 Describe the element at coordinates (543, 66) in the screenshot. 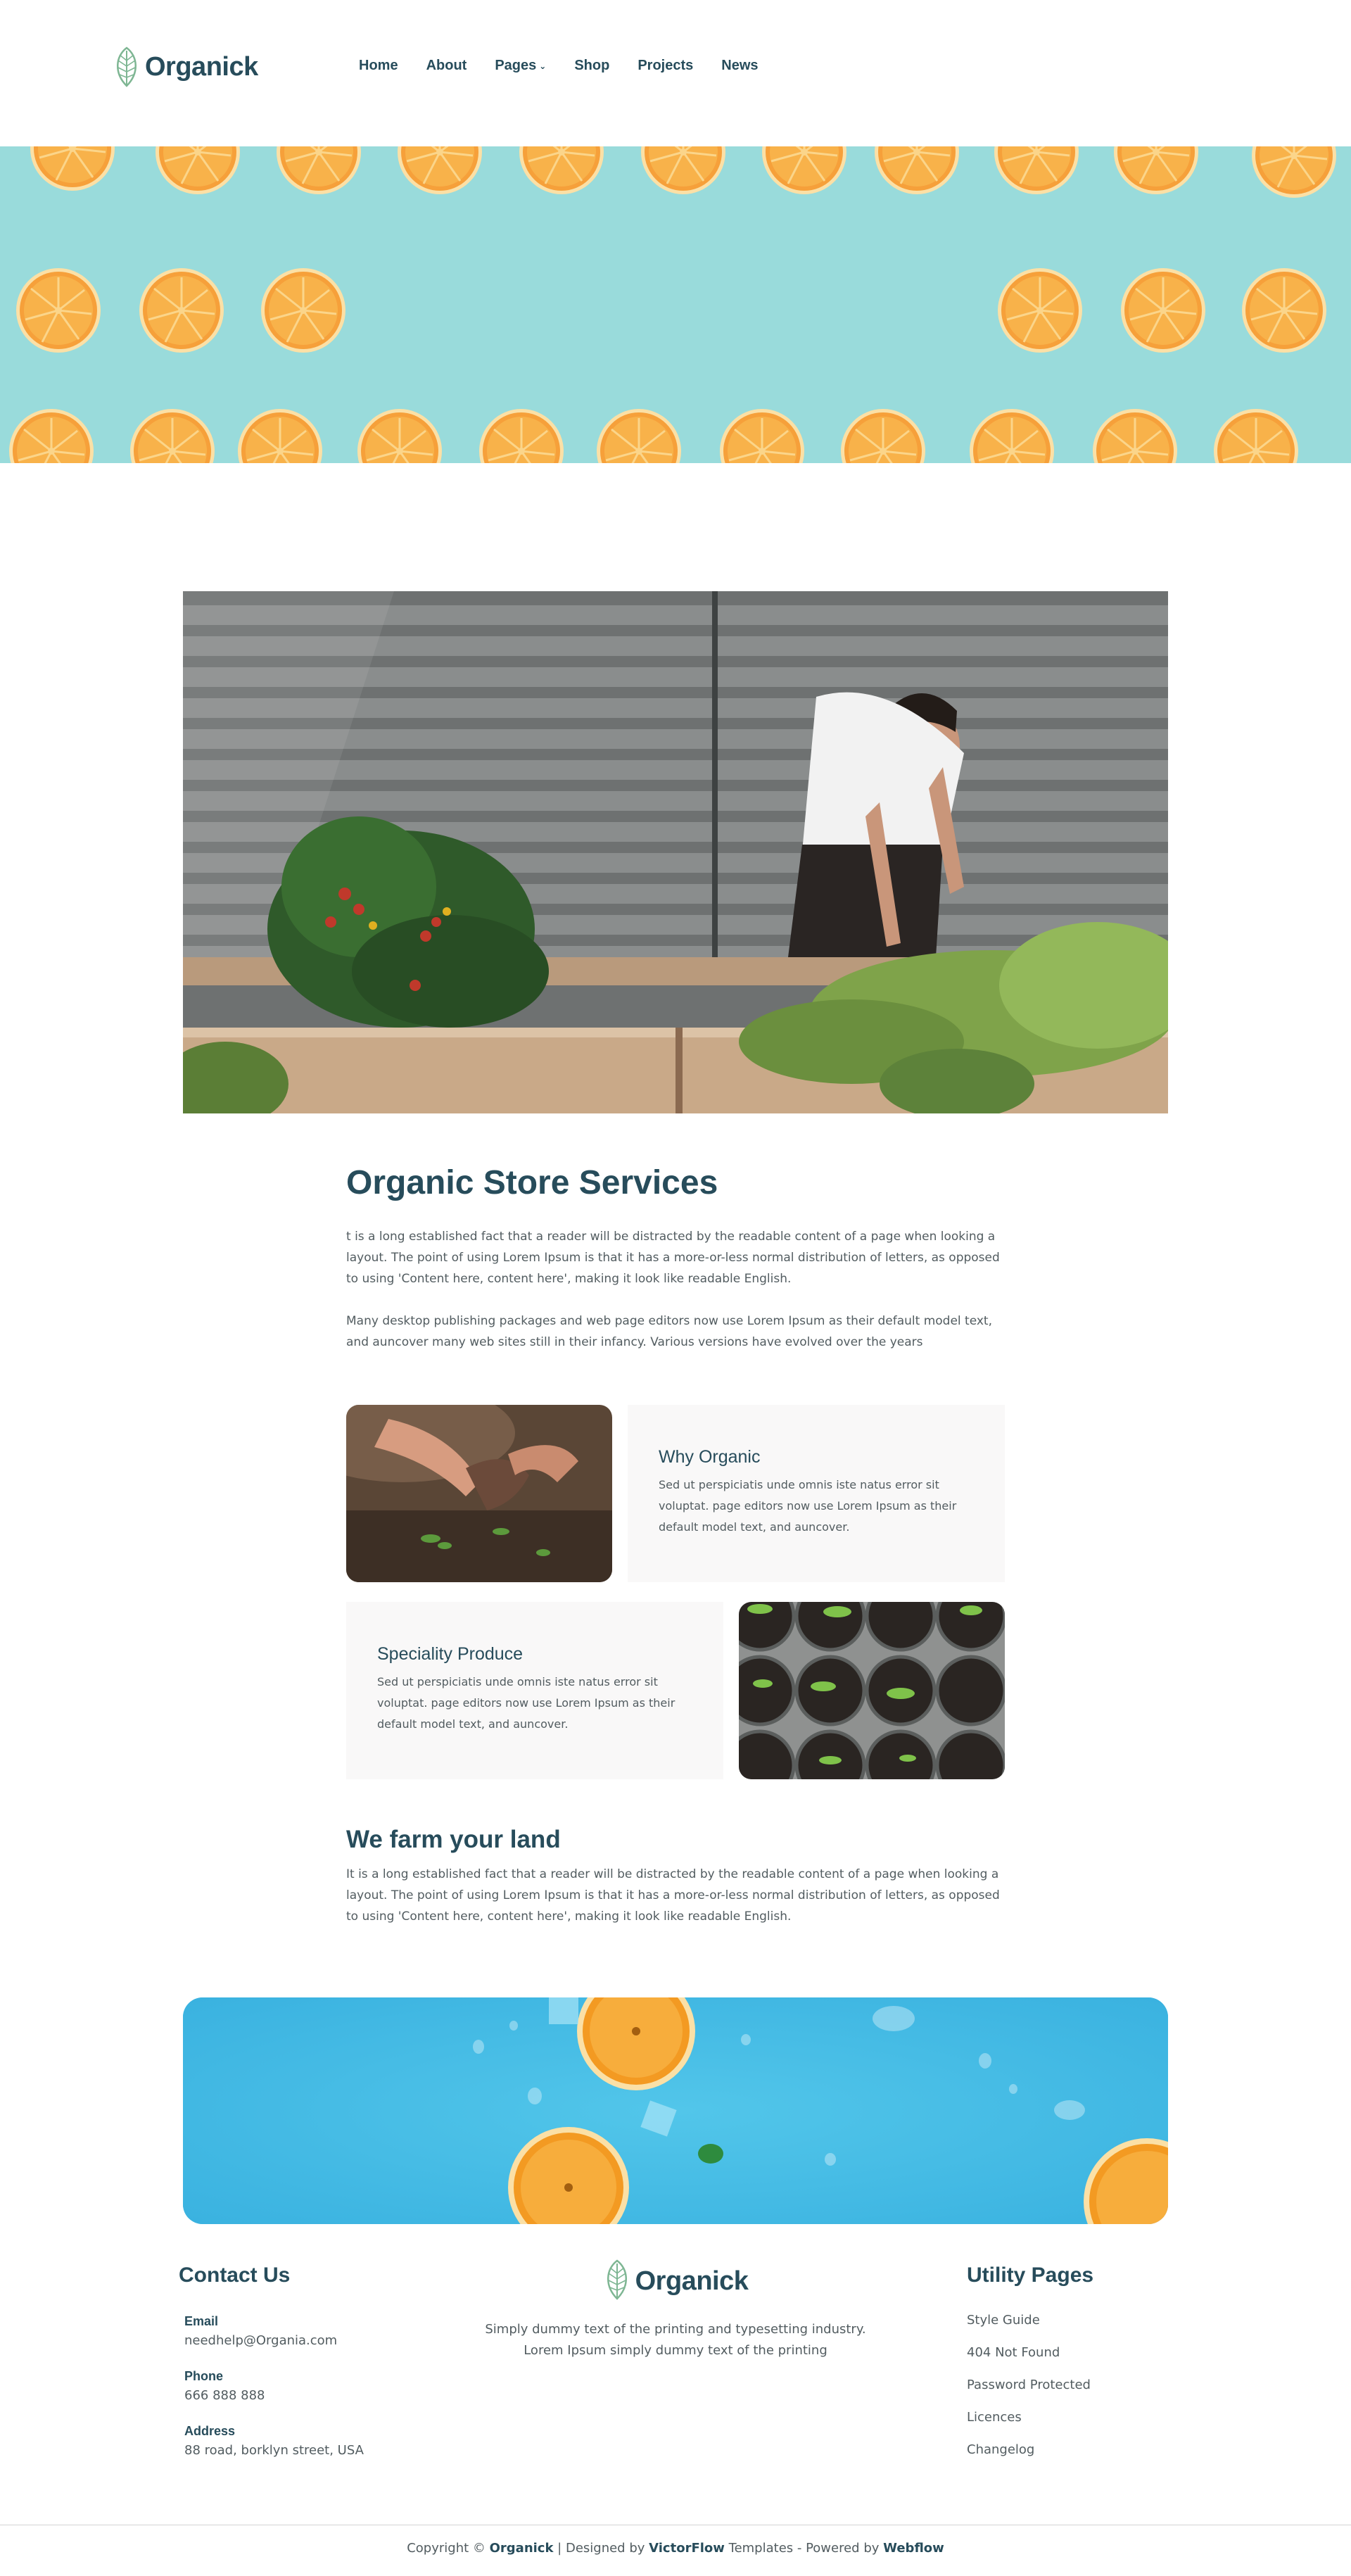

I see `chevron-down-icon: ⌄` at that location.